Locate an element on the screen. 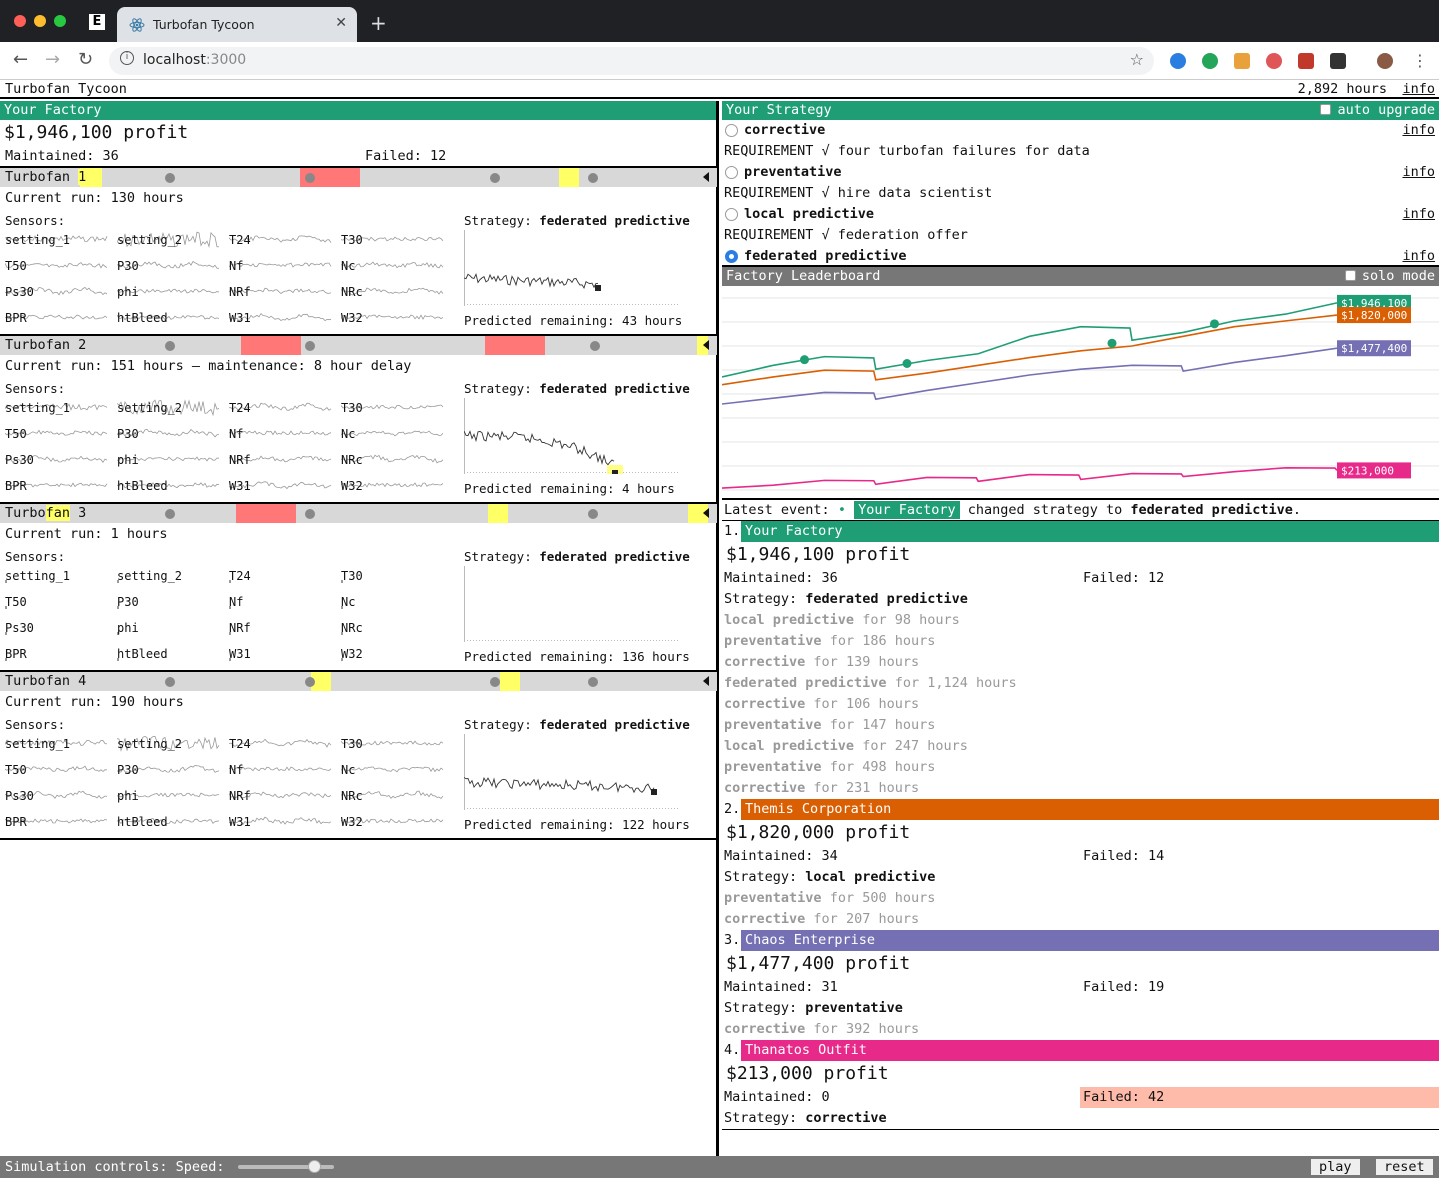 This screenshot has height=1178, width=1439. sensor-sparkline: T30 is located at coordinates (394, 240).